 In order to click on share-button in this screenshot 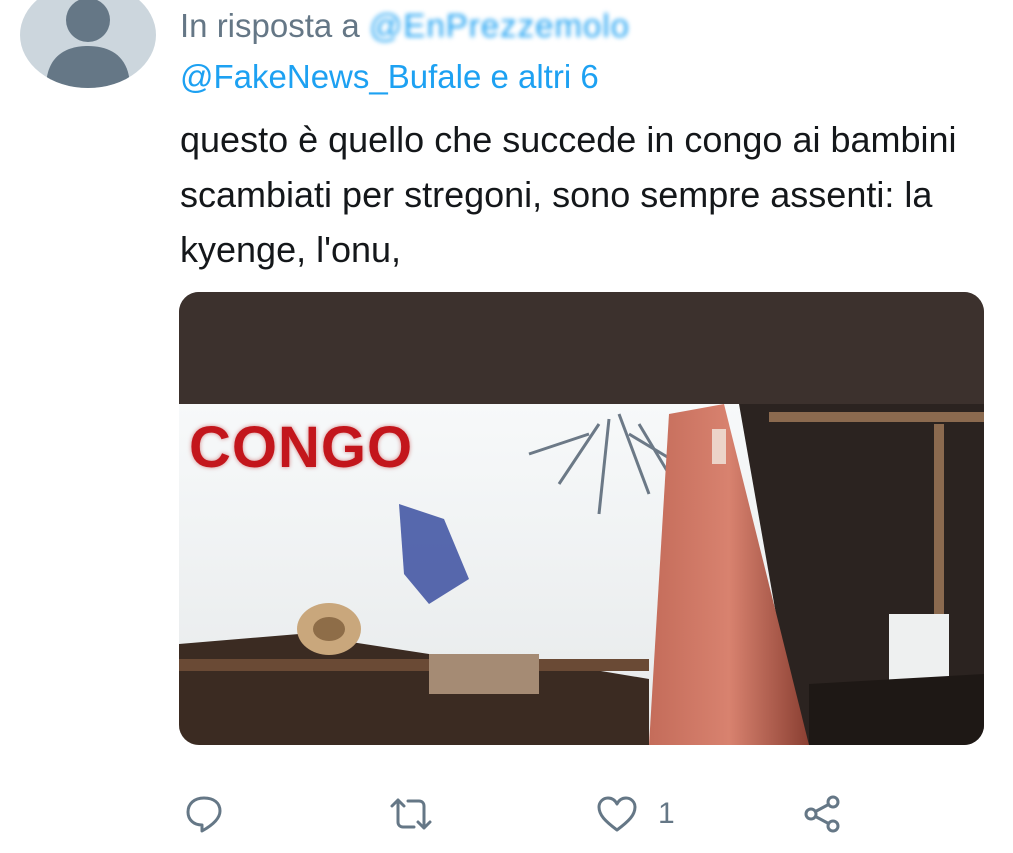, I will do `click(823, 814)`.